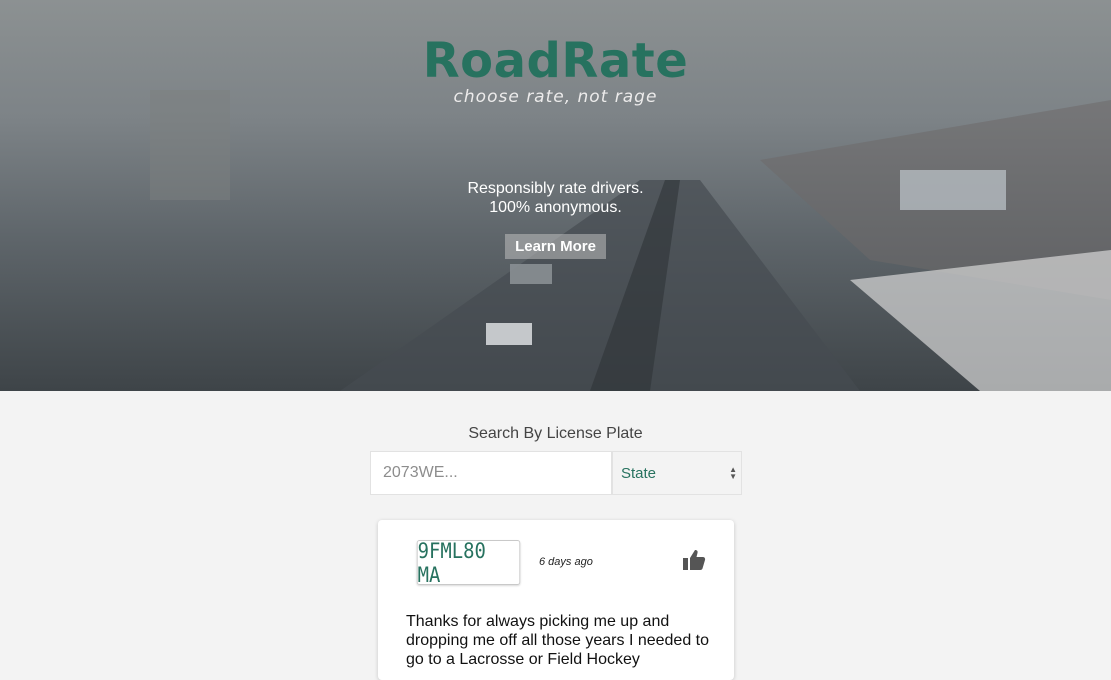 This screenshot has height=680, width=1111. I want to click on pitch-line-2: 100% anonymous., so click(555, 207).